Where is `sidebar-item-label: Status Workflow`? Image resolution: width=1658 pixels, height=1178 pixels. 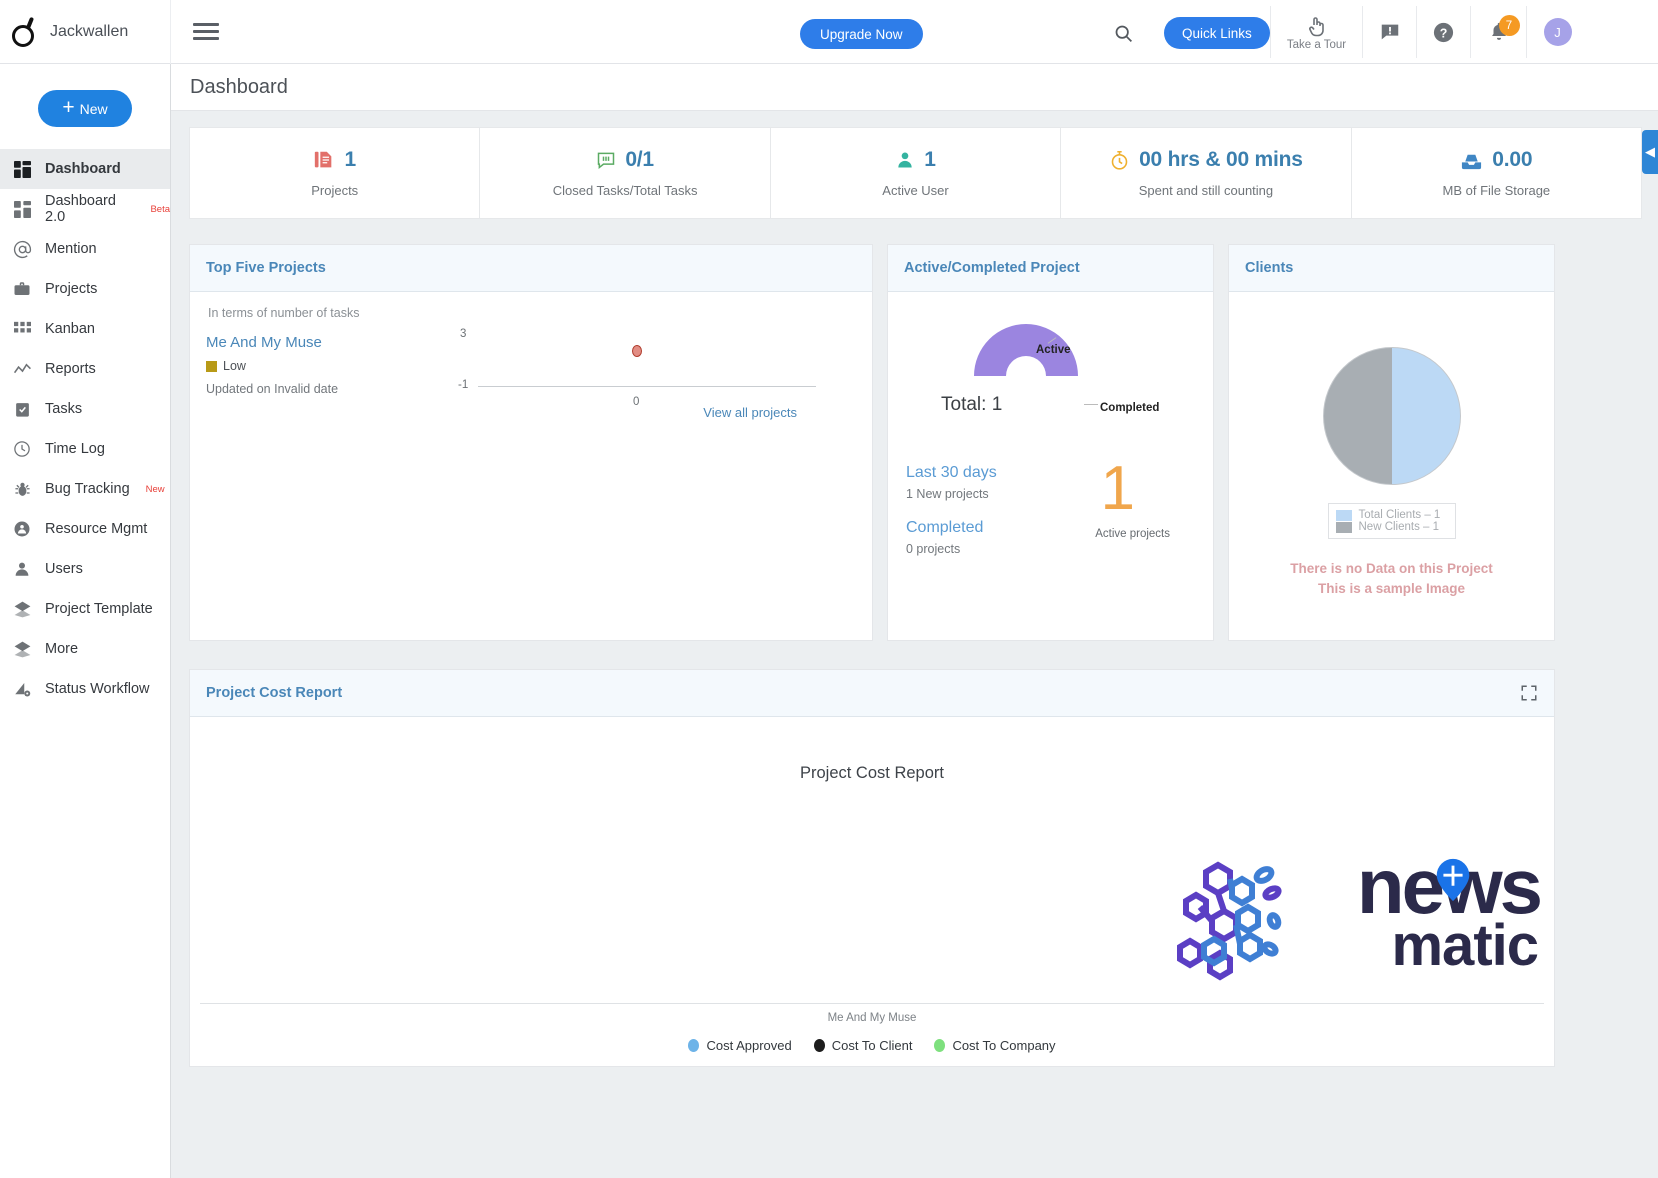 sidebar-item-label: Status Workflow is located at coordinates (97, 689).